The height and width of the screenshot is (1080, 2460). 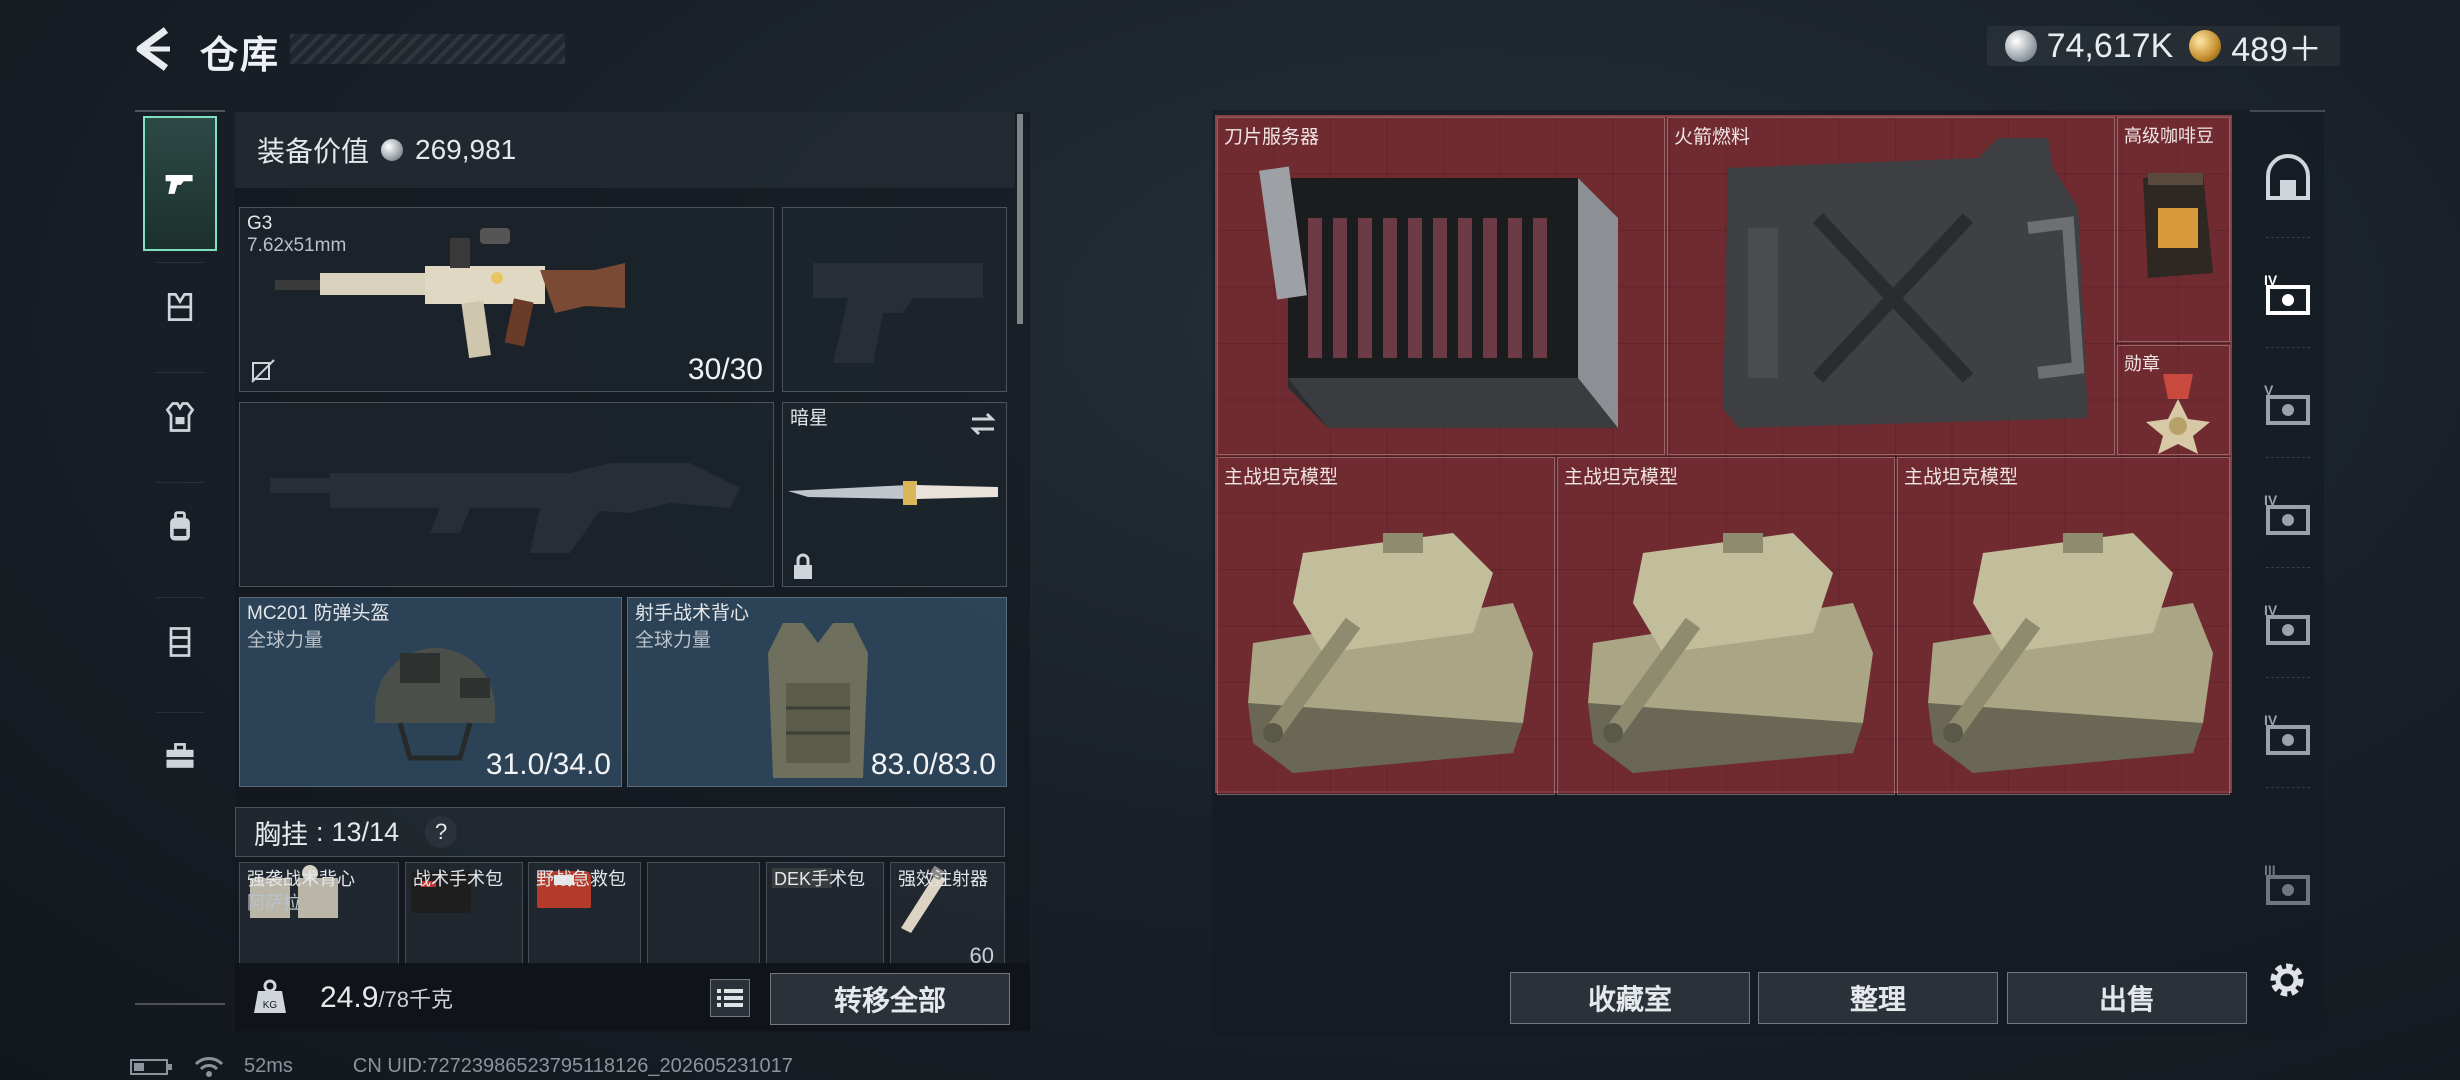 What do you see at coordinates (730, 998) in the screenshot?
I see `list-view-button` at bounding box center [730, 998].